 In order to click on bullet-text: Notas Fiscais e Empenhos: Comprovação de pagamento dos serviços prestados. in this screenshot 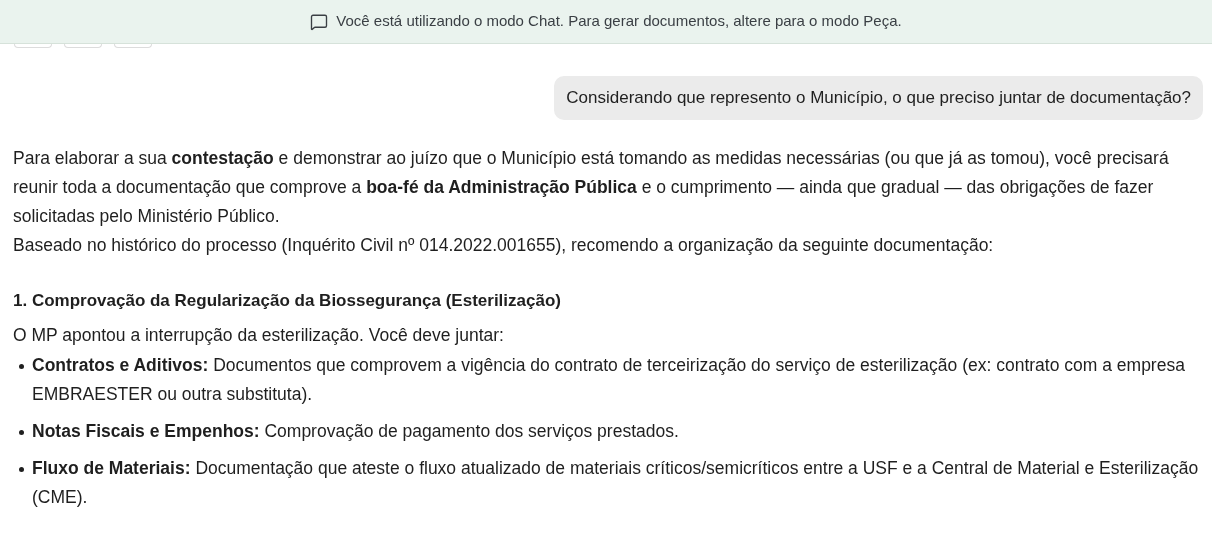, I will do `click(355, 431)`.